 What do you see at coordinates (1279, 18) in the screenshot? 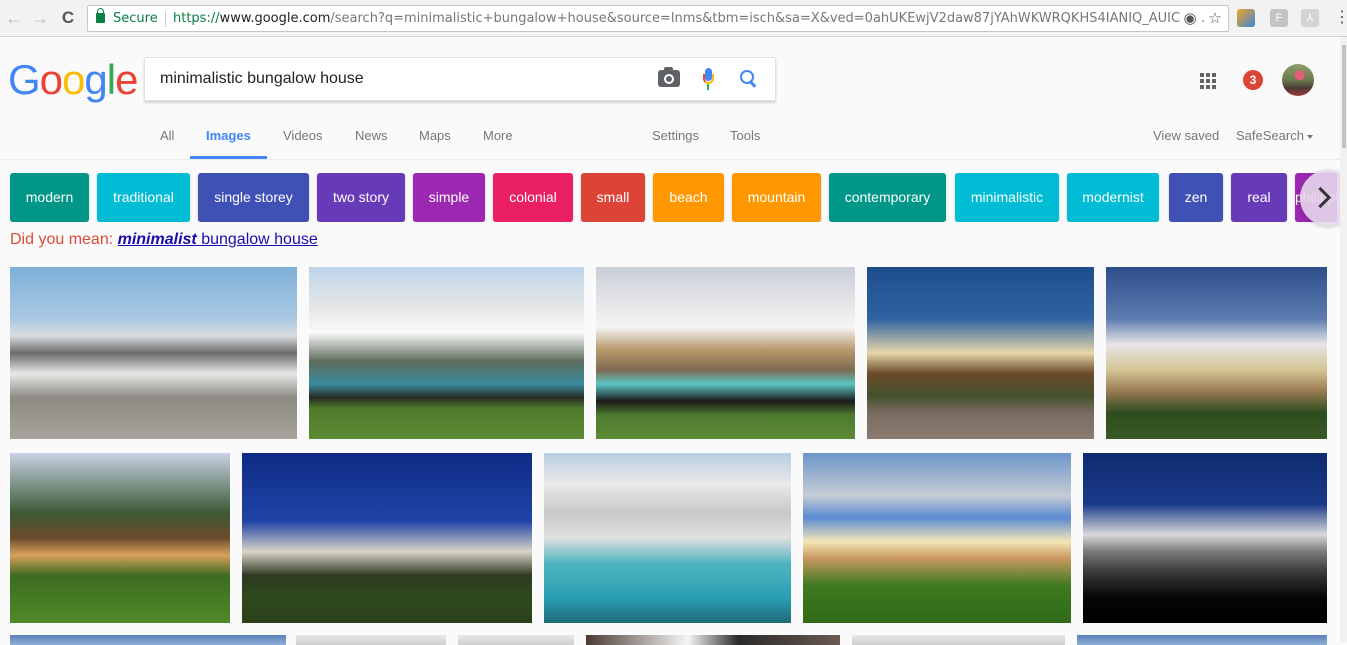
I see `f-extension-icon: F` at bounding box center [1279, 18].